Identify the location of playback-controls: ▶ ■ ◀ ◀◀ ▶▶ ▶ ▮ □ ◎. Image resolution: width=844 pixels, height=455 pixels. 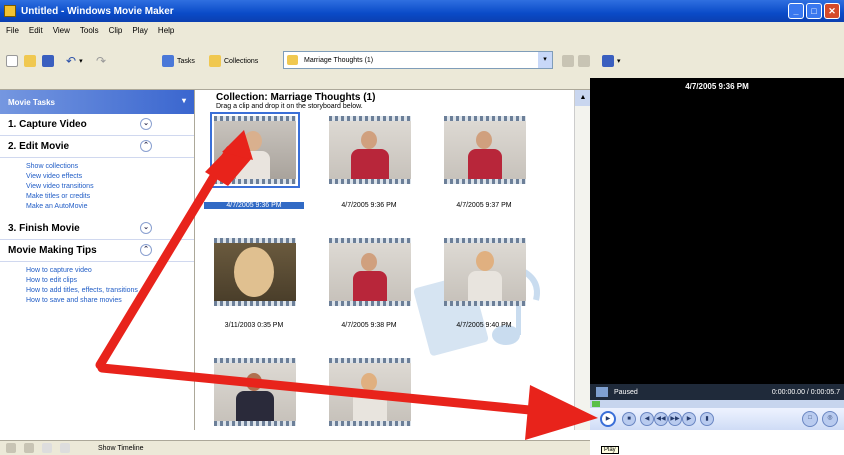
(717, 419).